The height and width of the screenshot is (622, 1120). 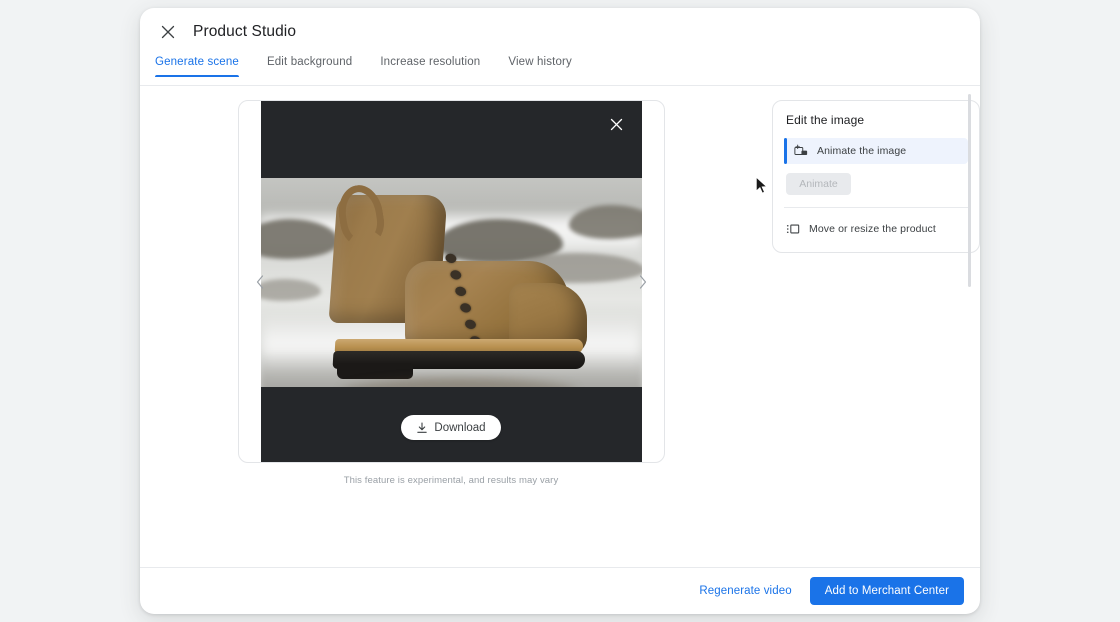 I want to click on chevron-left-icon, so click(x=259, y=281).